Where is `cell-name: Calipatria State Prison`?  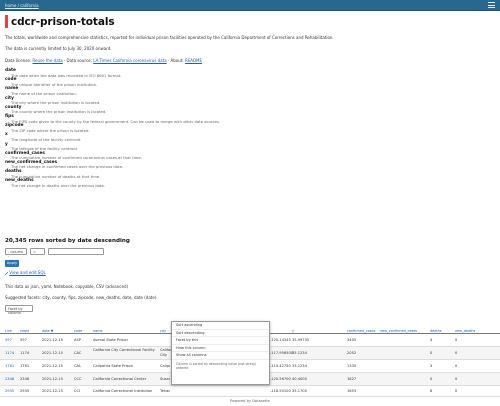
cell-name: Calipatria State Prison is located at coordinates (113, 366).